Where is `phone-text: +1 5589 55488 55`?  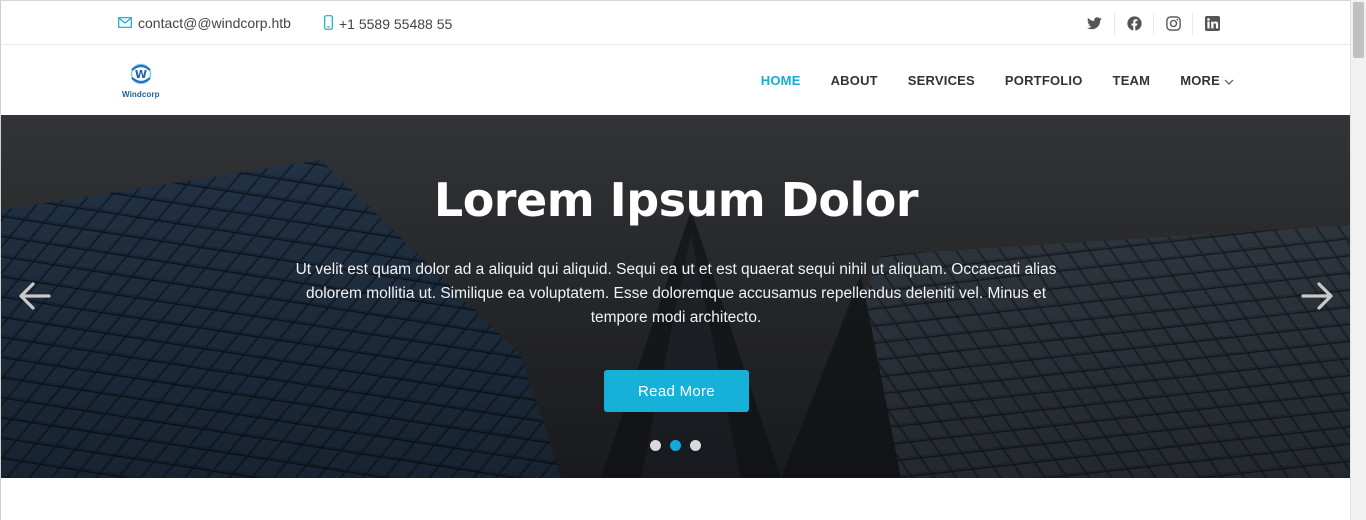
phone-text: +1 5589 55488 55 is located at coordinates (395, 24).